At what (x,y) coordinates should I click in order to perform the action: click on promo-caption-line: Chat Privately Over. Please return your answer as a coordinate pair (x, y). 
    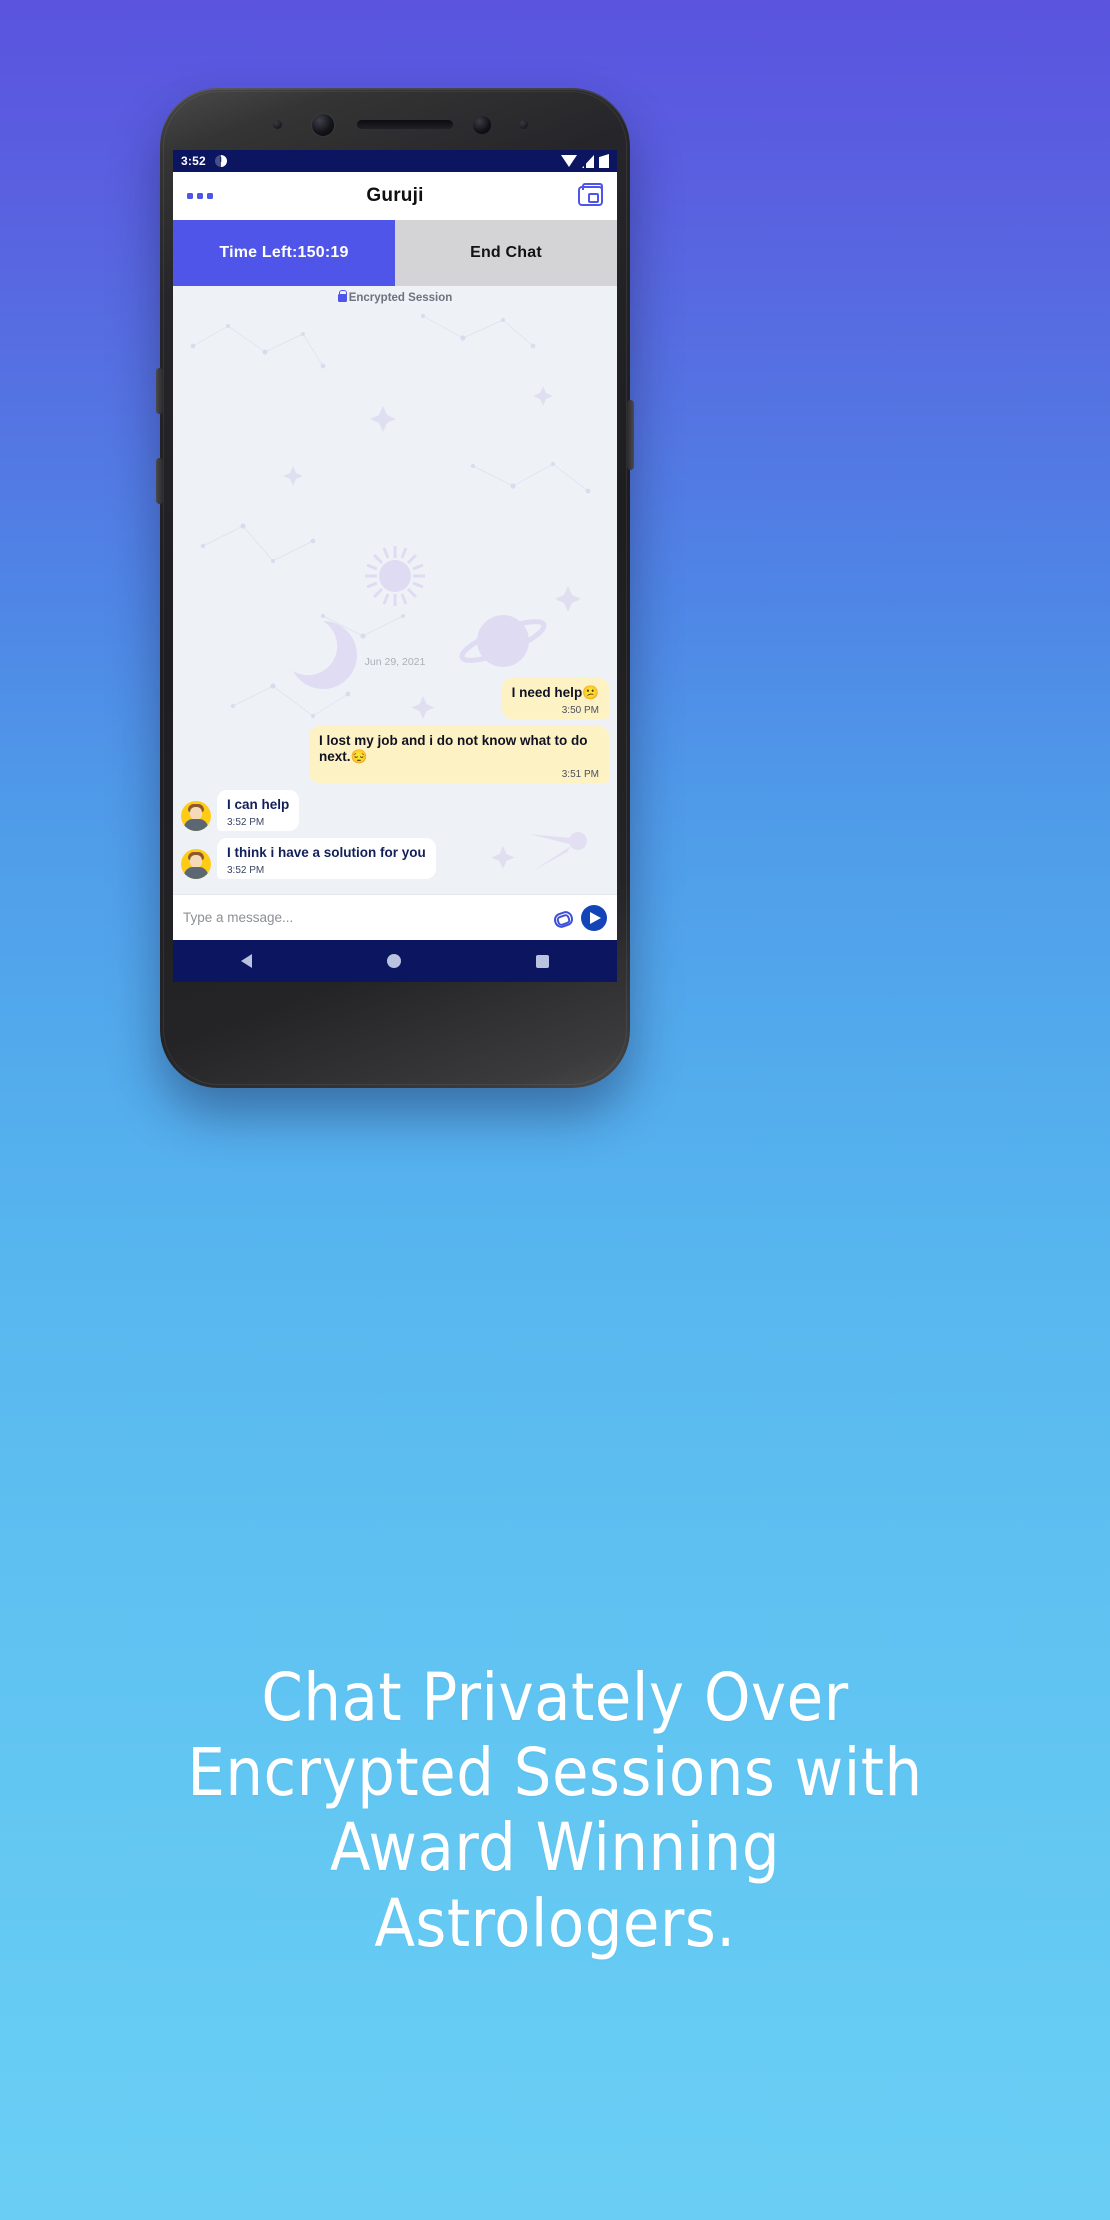
    Looking at the image, I should click on (555, 1697).